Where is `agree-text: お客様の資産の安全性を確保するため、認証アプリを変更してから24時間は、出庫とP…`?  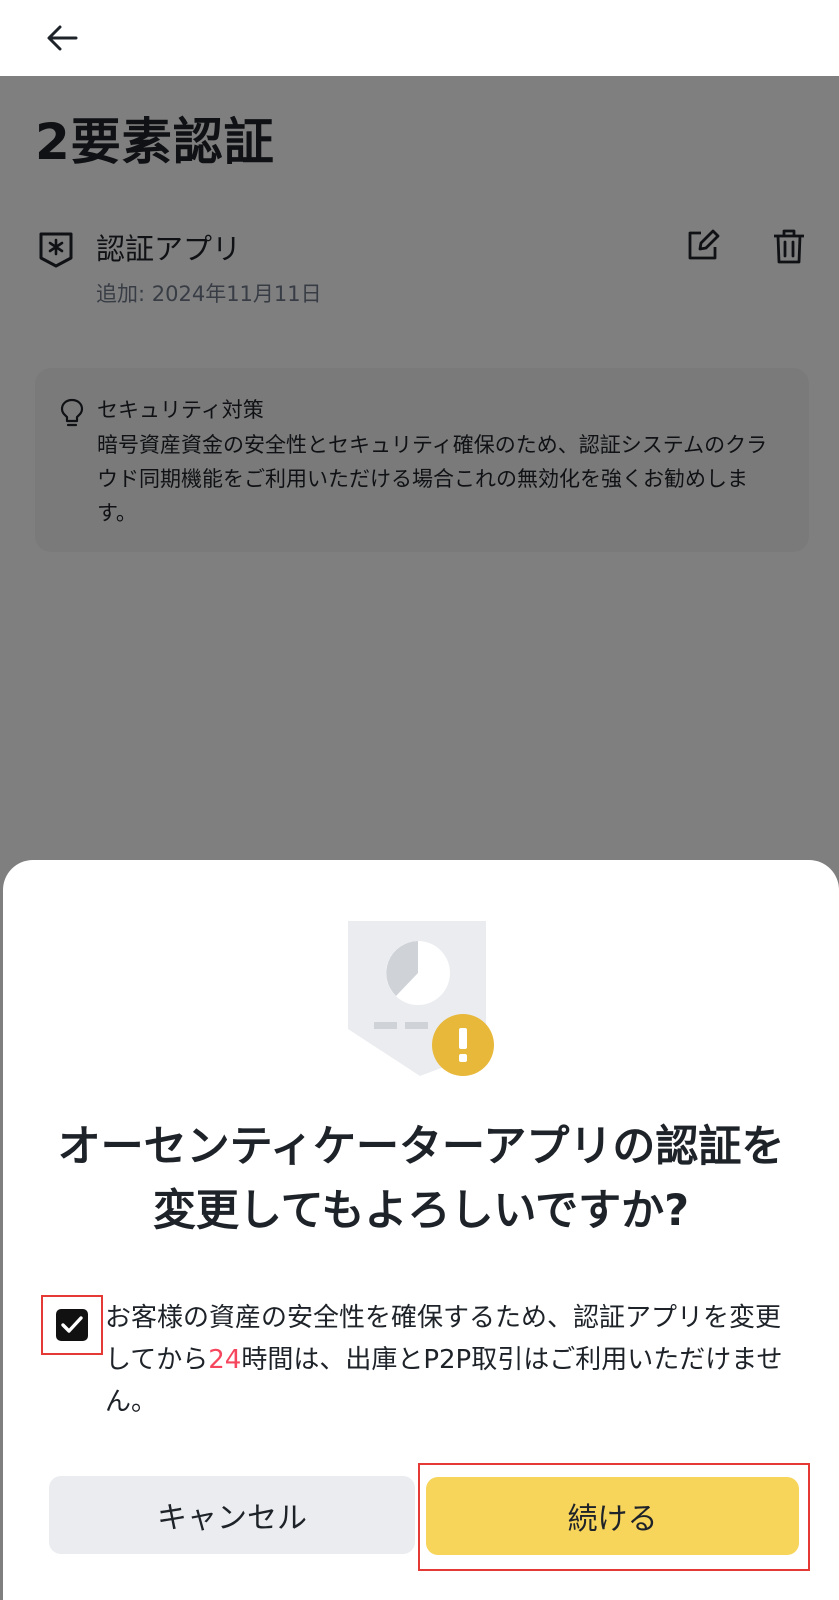 agree-text: お客様の資産の安全性を確保するため、認証アプリを変更してから24時間は、出庫とP… is located at coordinates (450, 1360).